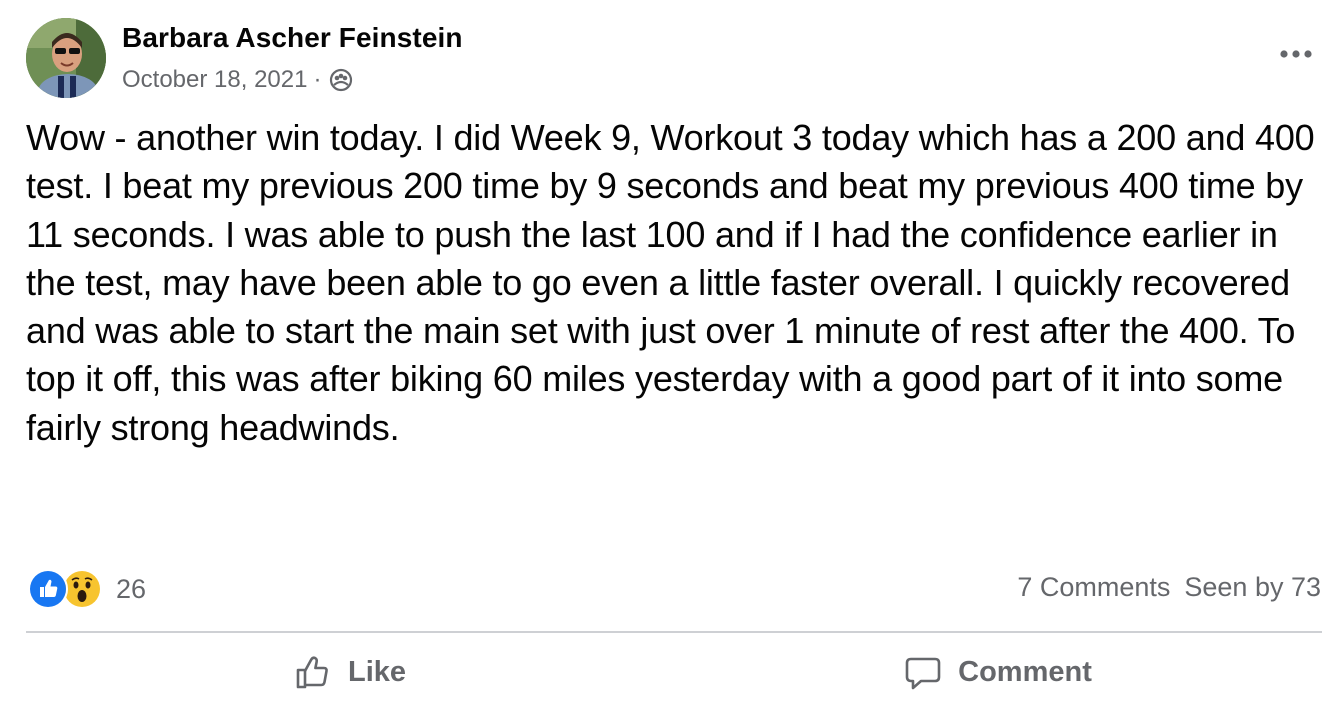 Image resolution: width=1337 pixels, height=710 pixels. I want to click on comment-button-label: Comment, so click(1025, 671).